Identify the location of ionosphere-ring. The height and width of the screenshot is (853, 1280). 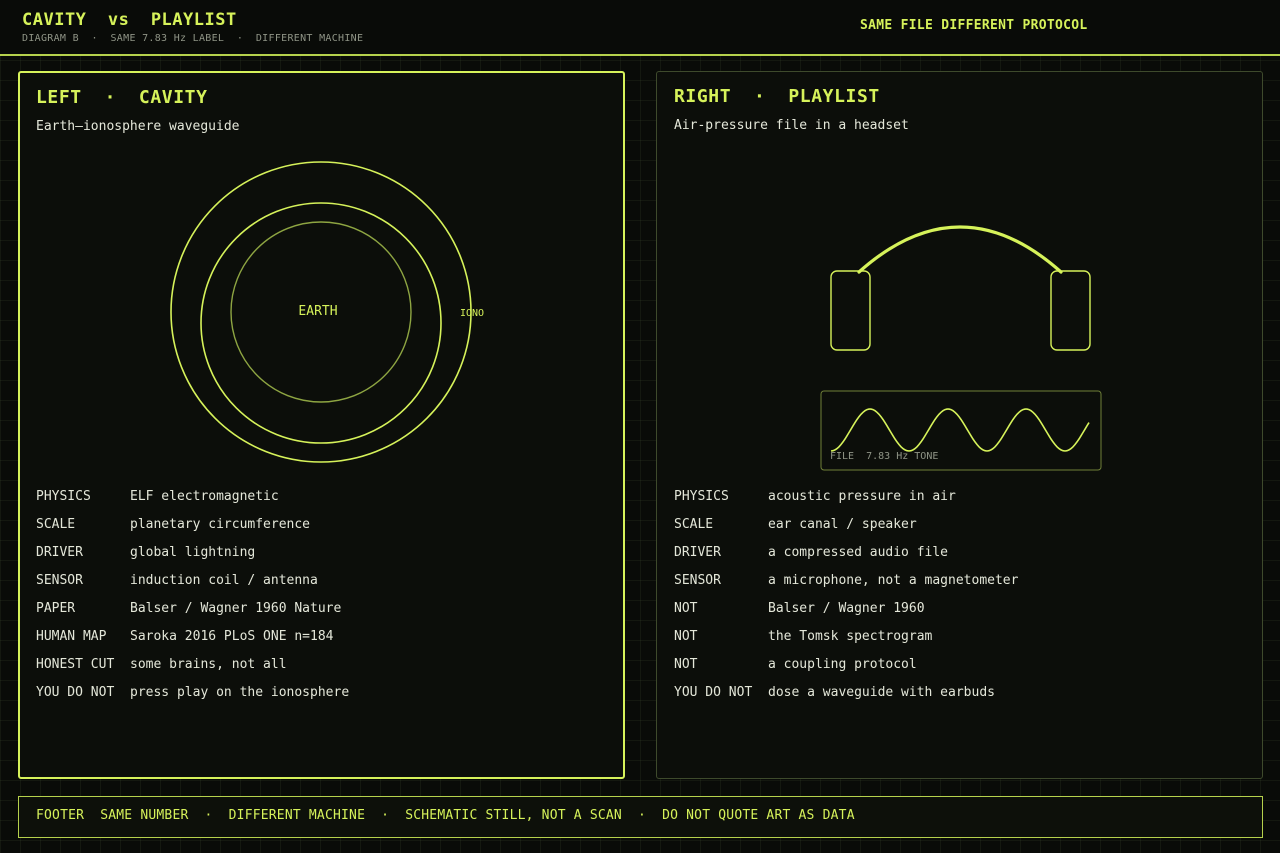
(321, 323).